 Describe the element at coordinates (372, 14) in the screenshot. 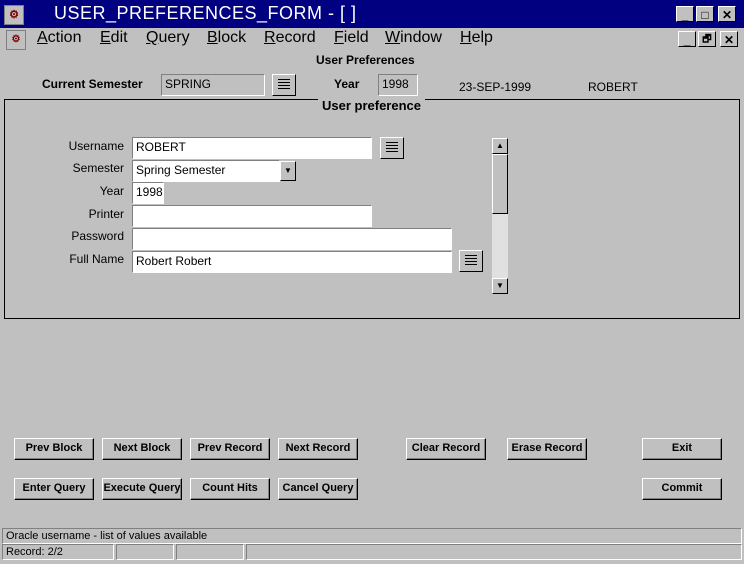

I see `title-bar: ⚙ USER_PREFERENCES_FORM - [ ] _ □ ✕` at that location.